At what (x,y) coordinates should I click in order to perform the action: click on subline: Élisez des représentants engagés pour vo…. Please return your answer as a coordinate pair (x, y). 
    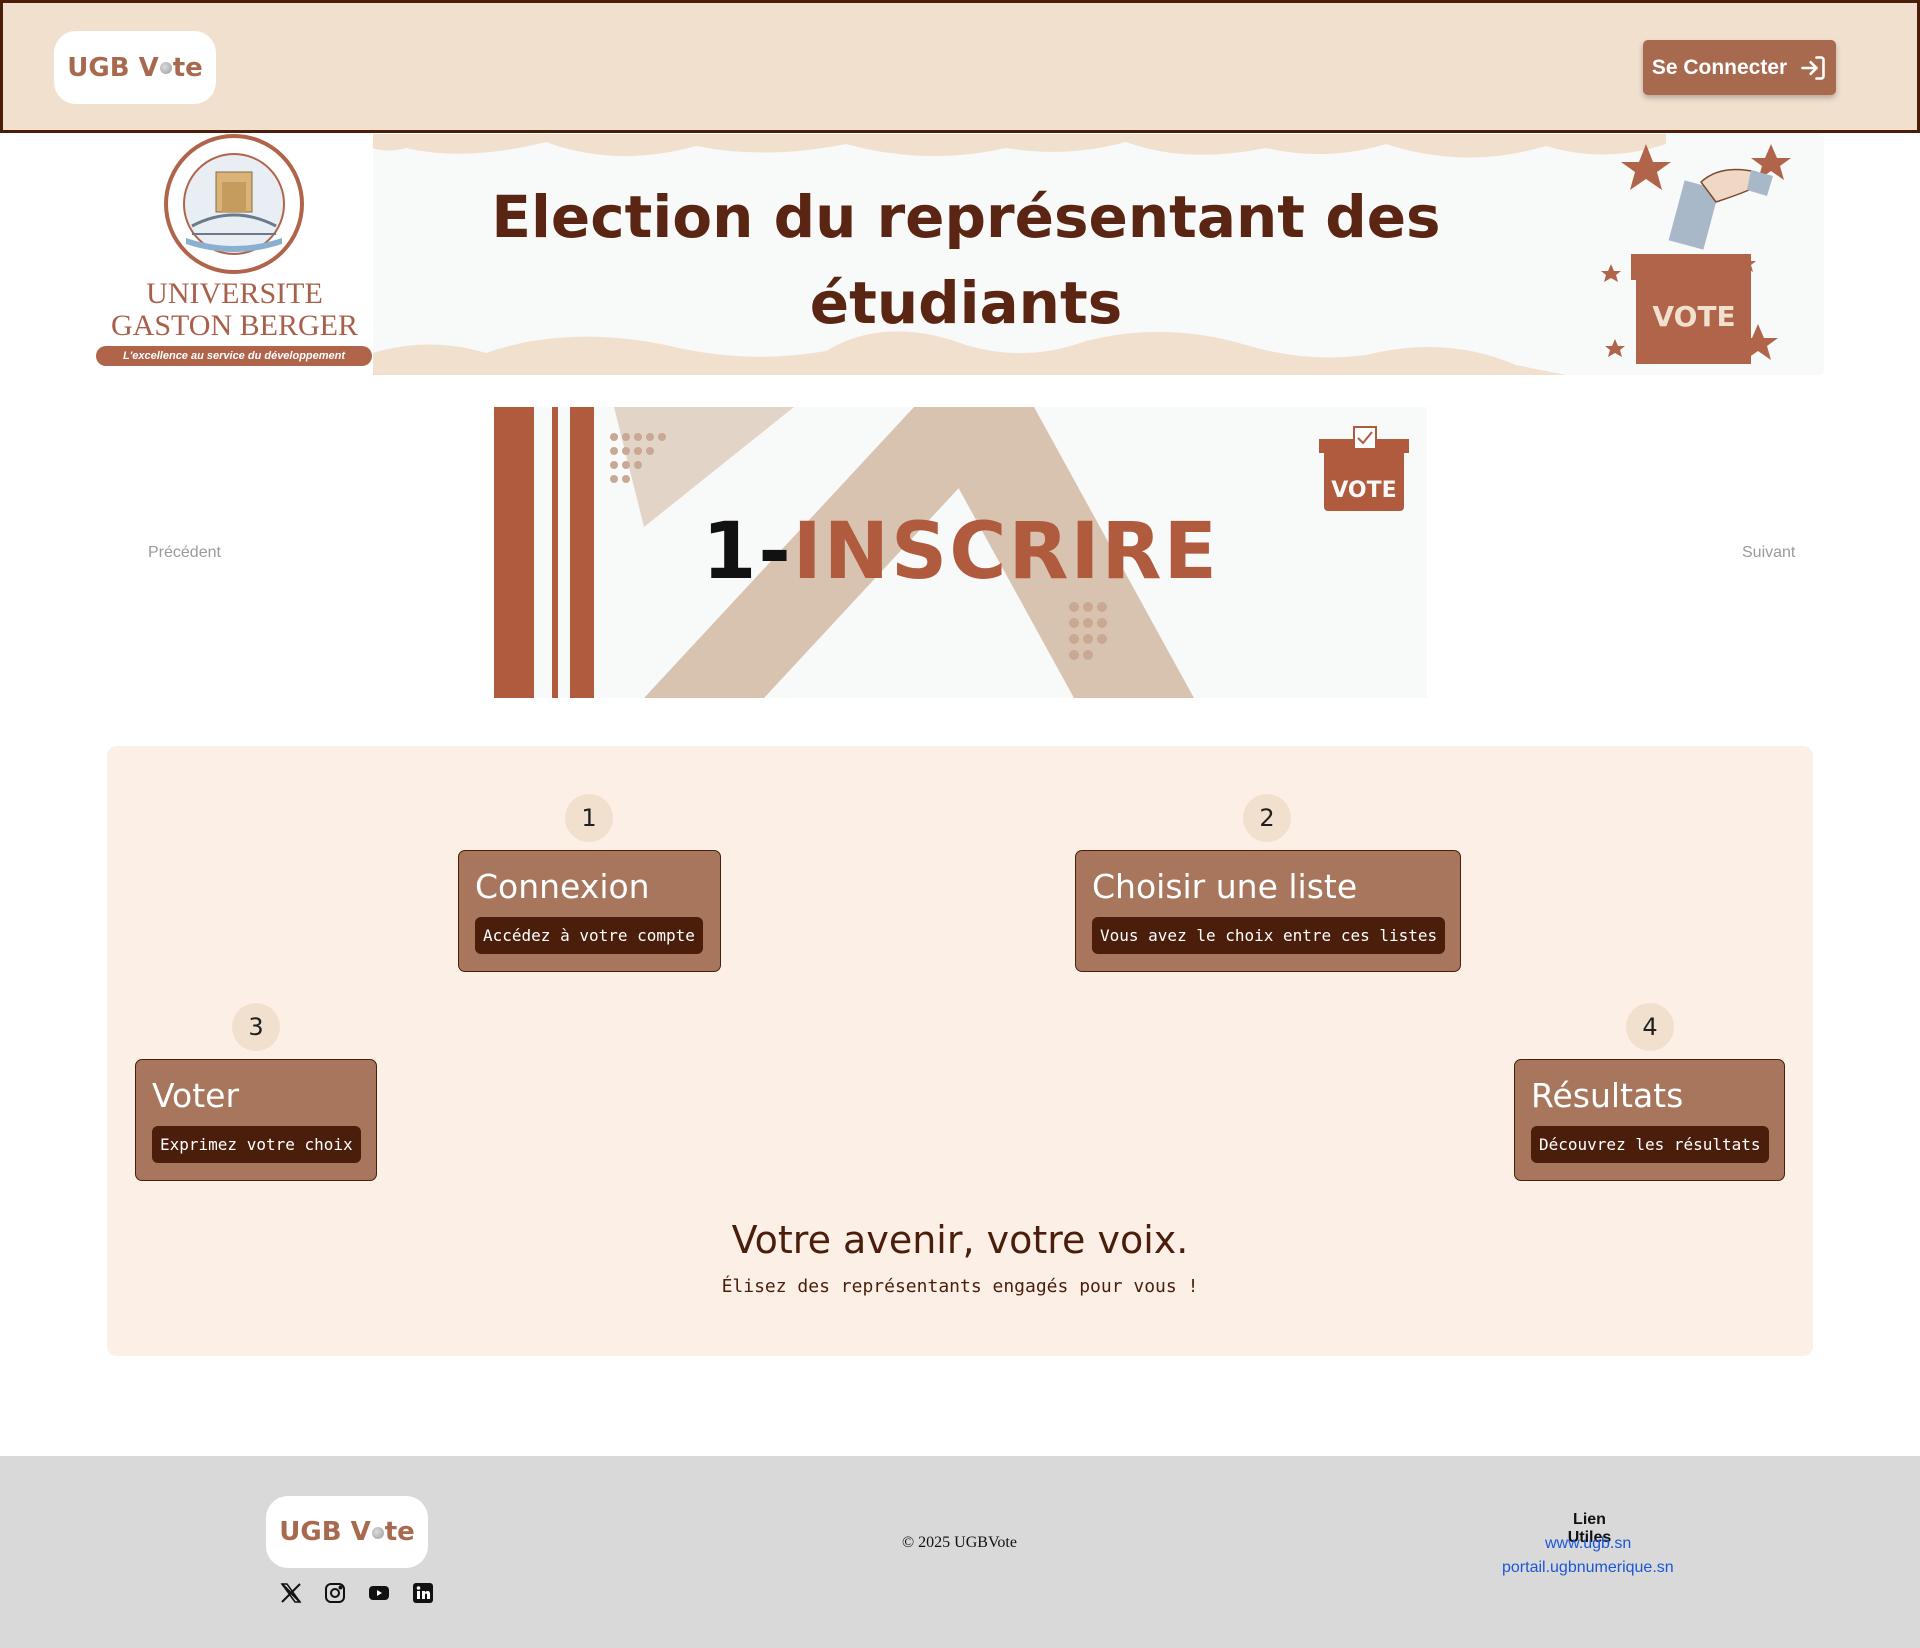
    Looking at the image, I should click on (960, 1286).